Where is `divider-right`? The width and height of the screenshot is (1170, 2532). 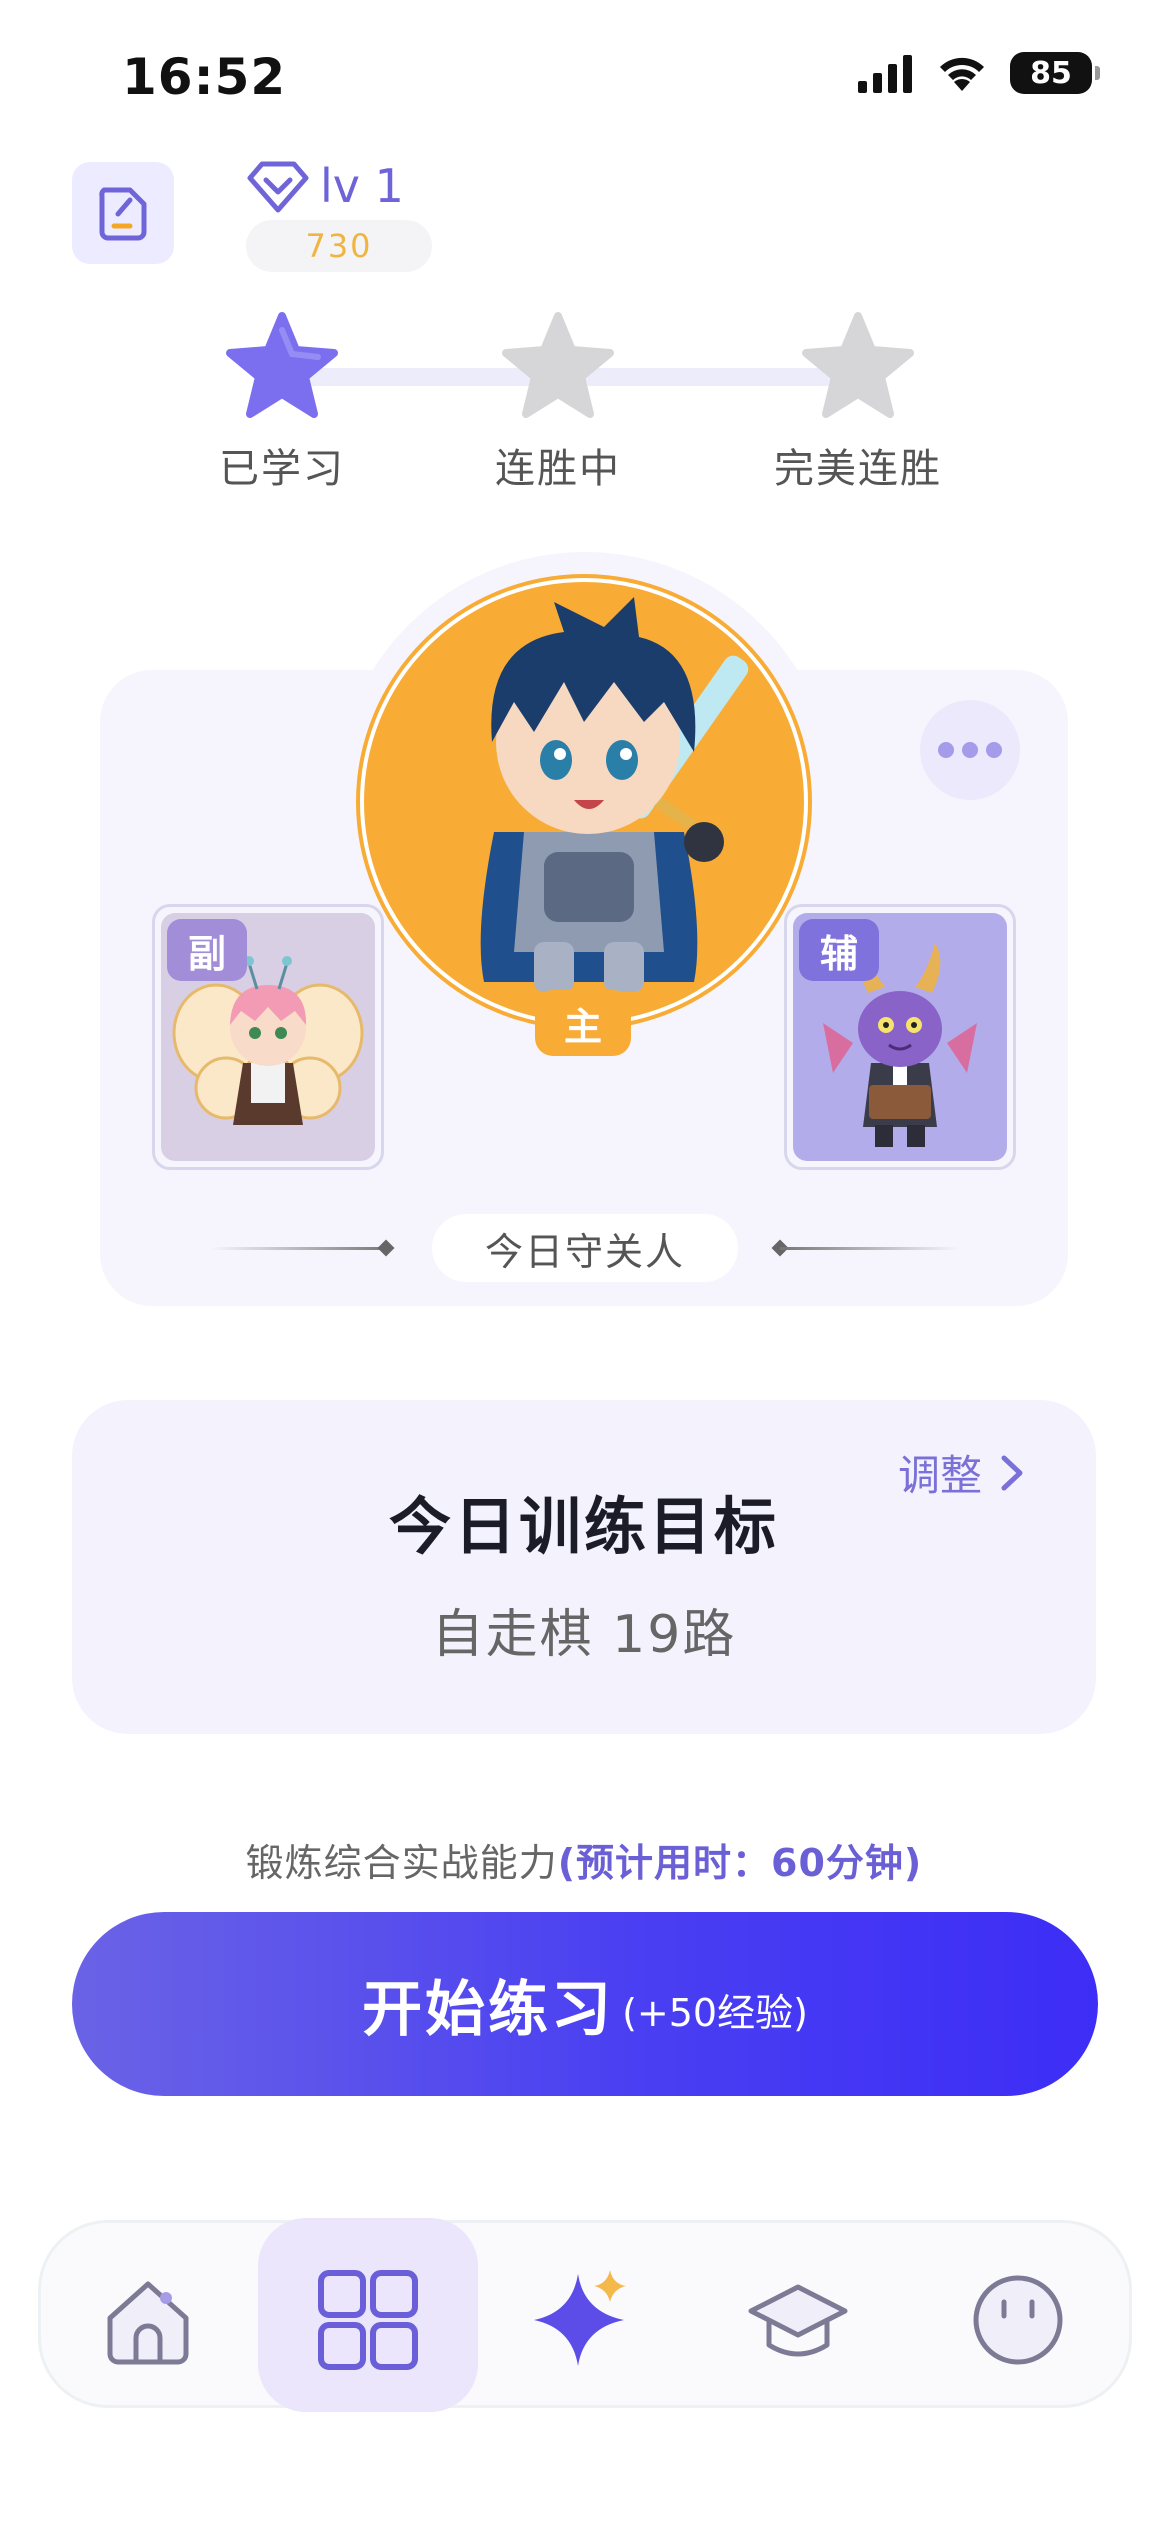
divider-right is located at coordinates (870, 1248).